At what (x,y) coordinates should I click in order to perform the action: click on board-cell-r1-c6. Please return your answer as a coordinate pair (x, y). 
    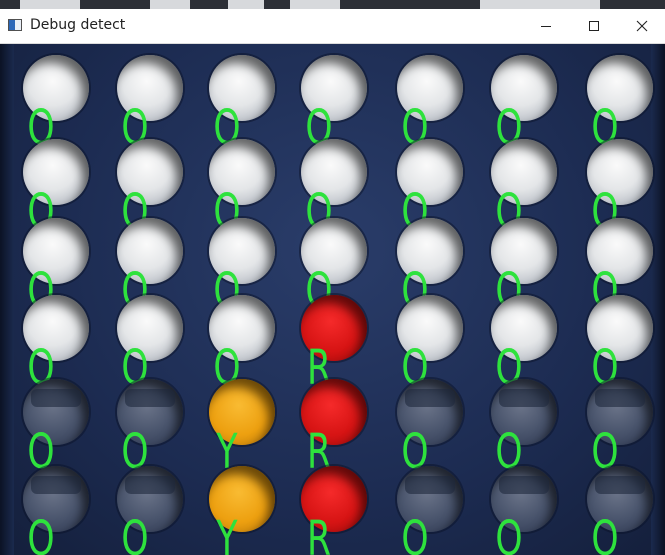
    Looking at the image, I should click on (524, 88).